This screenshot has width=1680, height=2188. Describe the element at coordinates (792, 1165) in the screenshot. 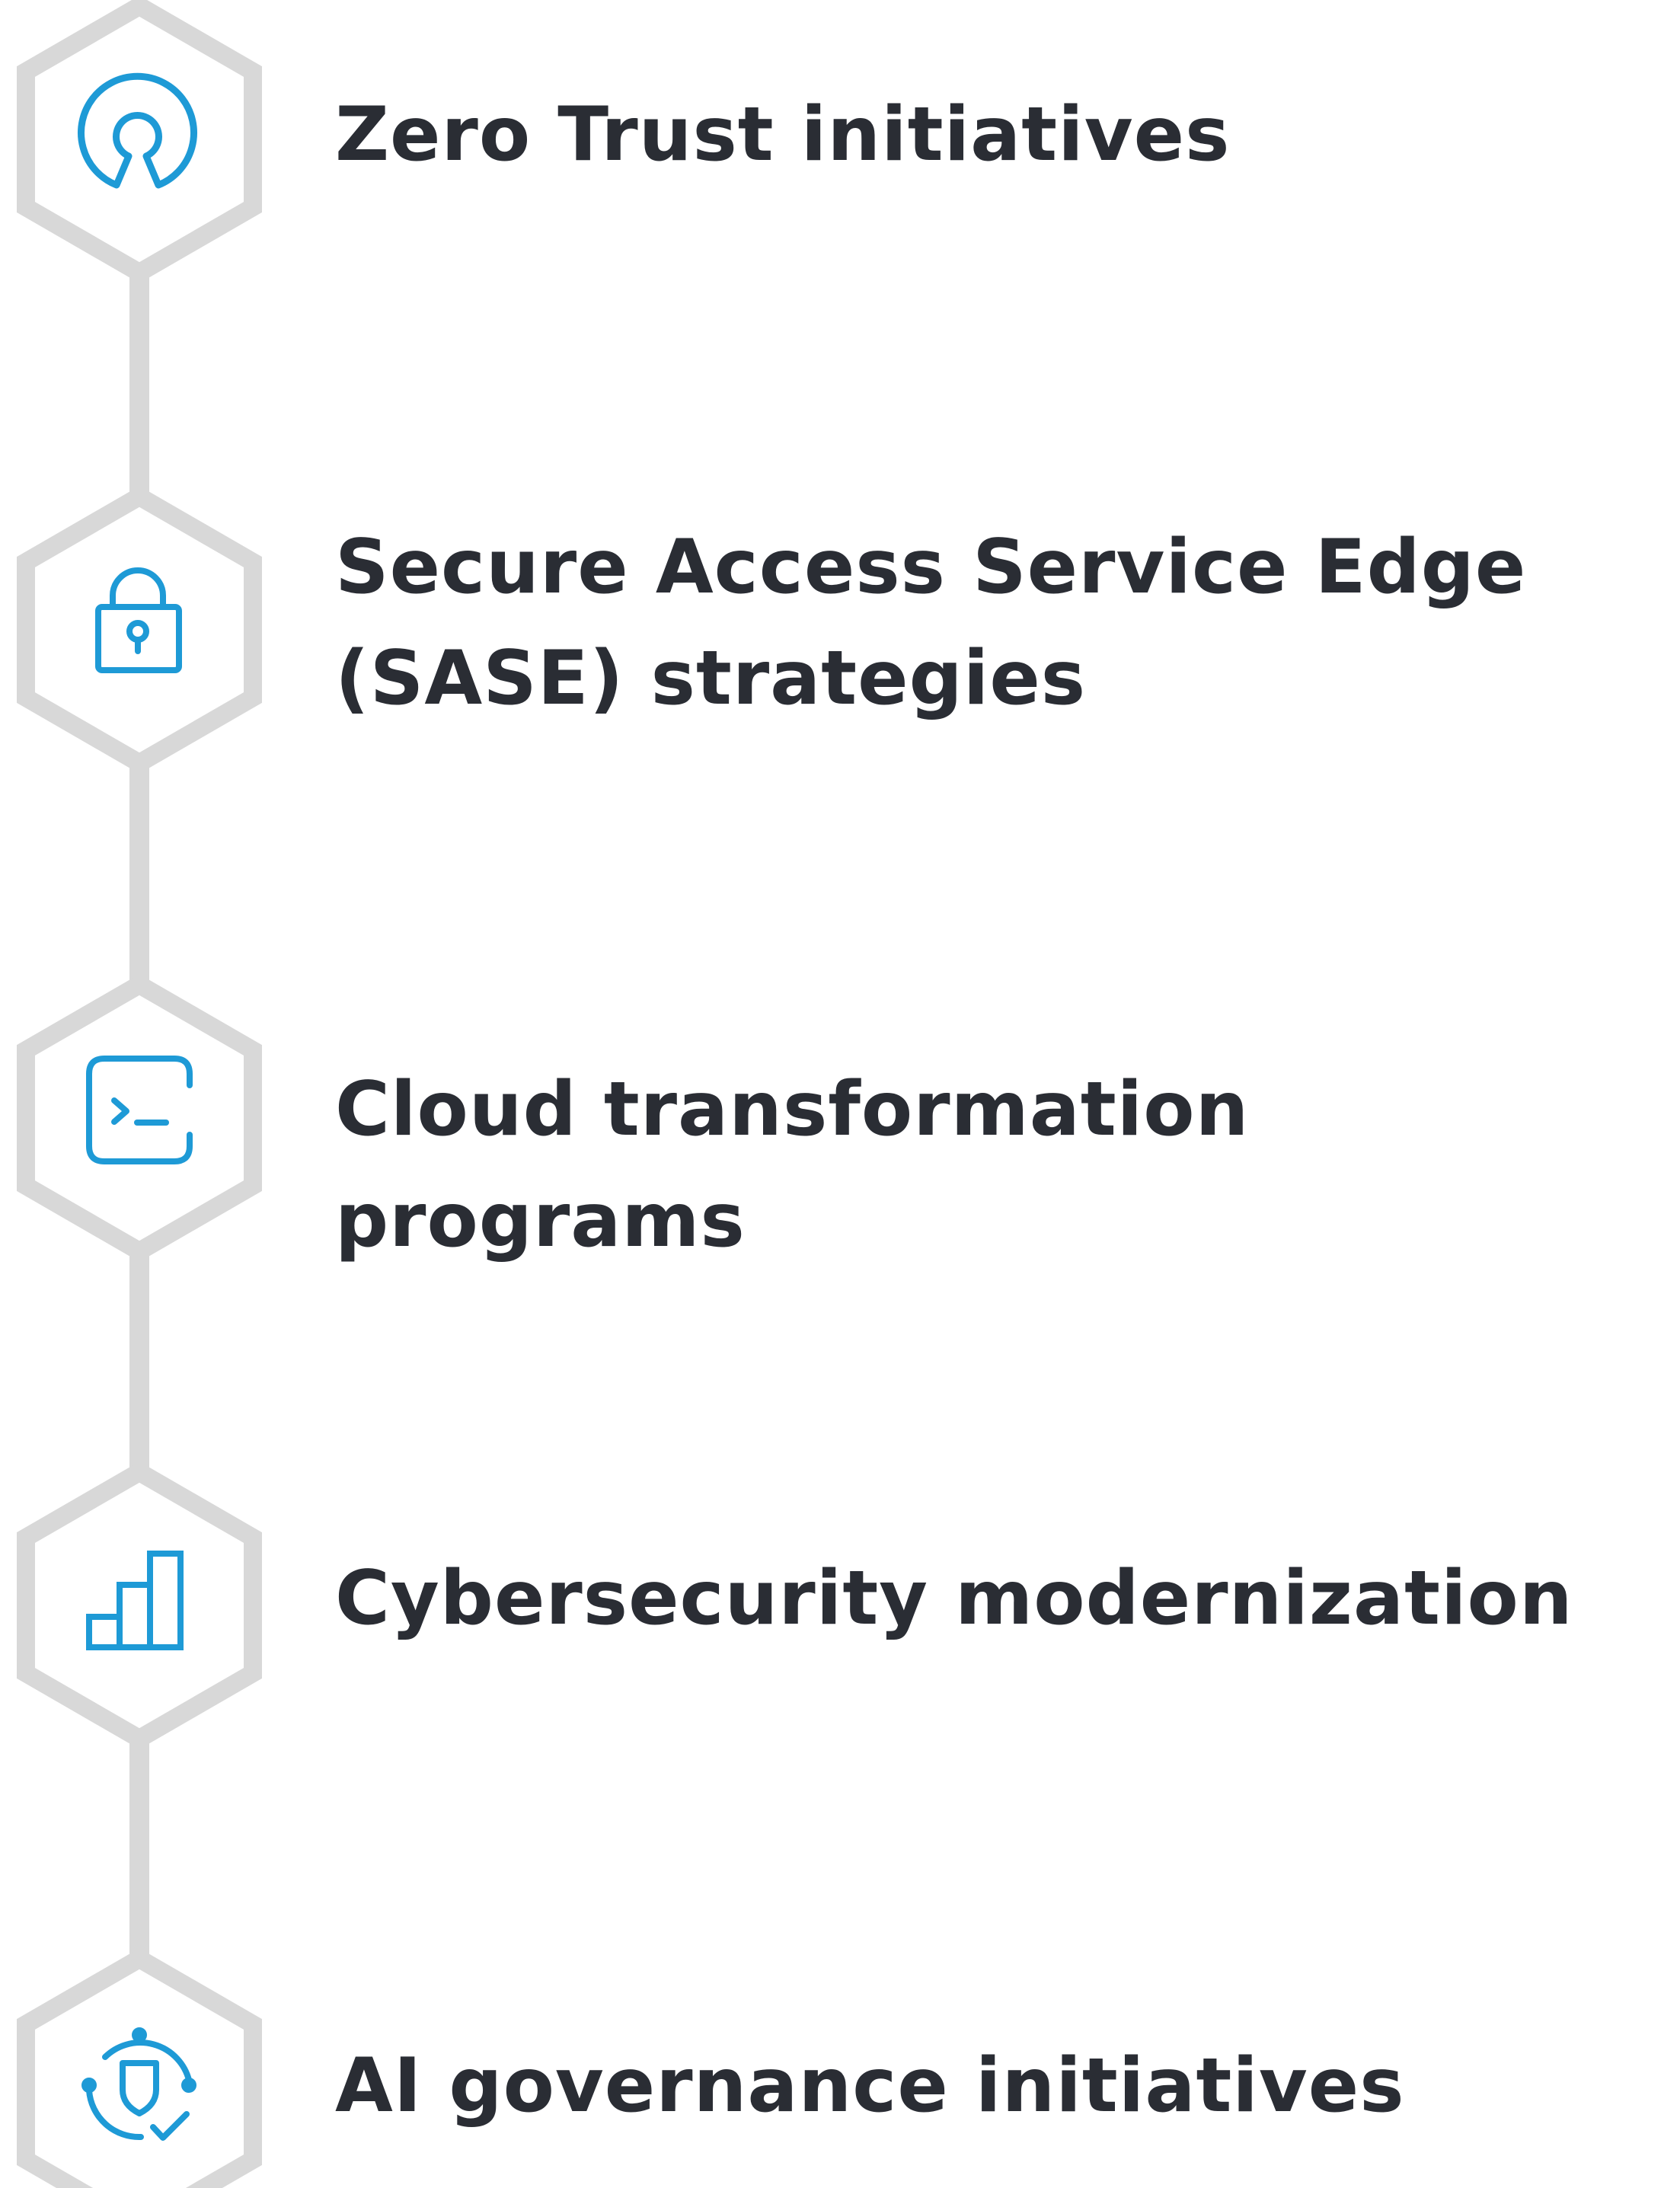

I see `step-label-cloud-transformation: Cloud transformation programs` at that location.